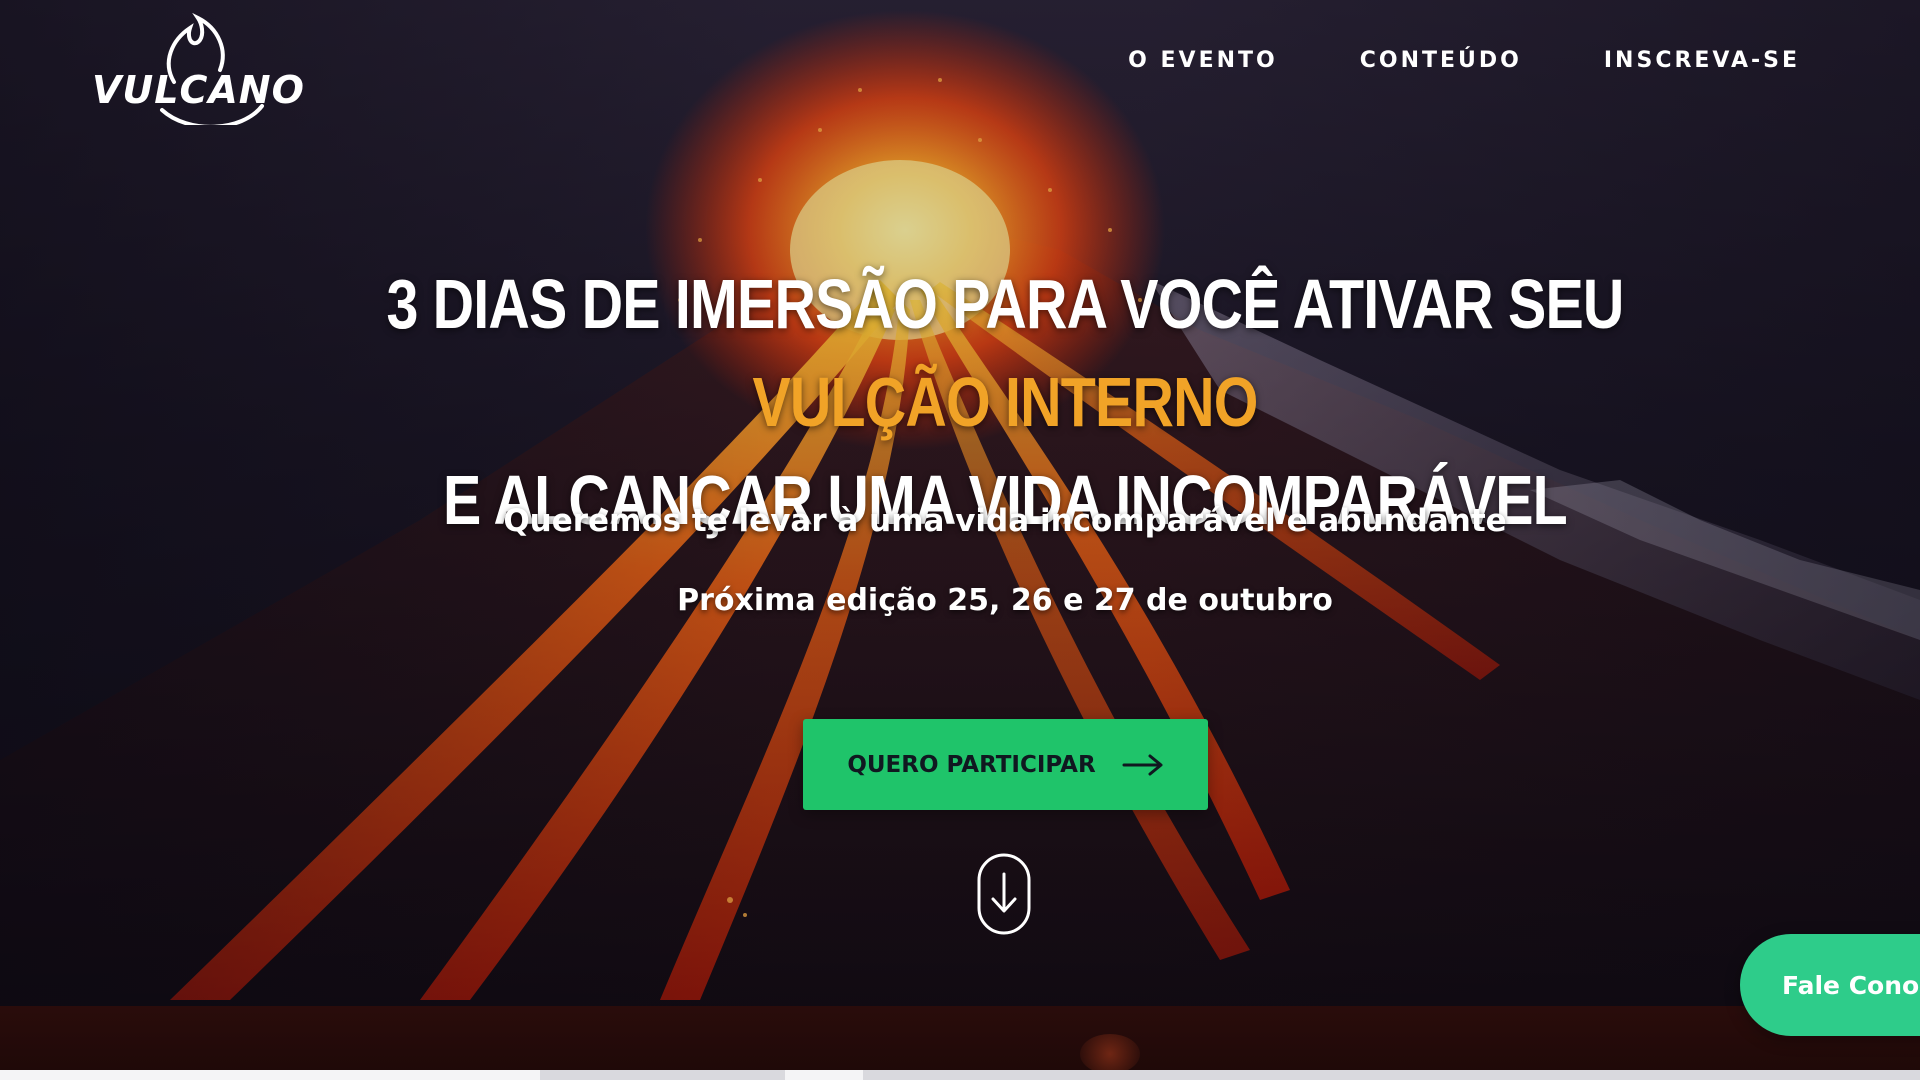 Image resolution: width=1920 pixels, height=1080 pixels. I want to click on nav-item-o-evento: O EVENTO, so click(1203, 60).